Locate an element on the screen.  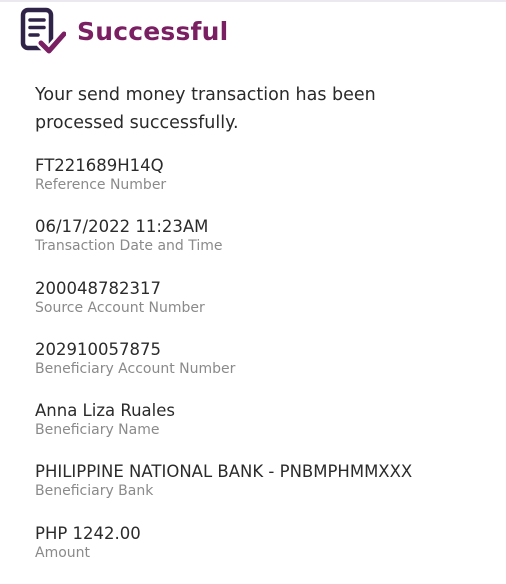
source-account-value: 200048782317 is located at coordinates (98, 288).